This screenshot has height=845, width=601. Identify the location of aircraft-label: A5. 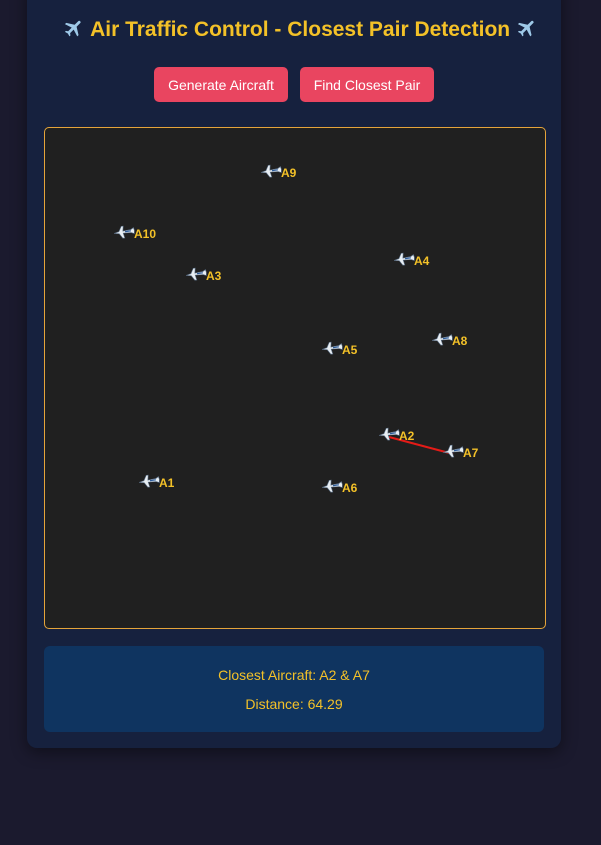
(350, 349).